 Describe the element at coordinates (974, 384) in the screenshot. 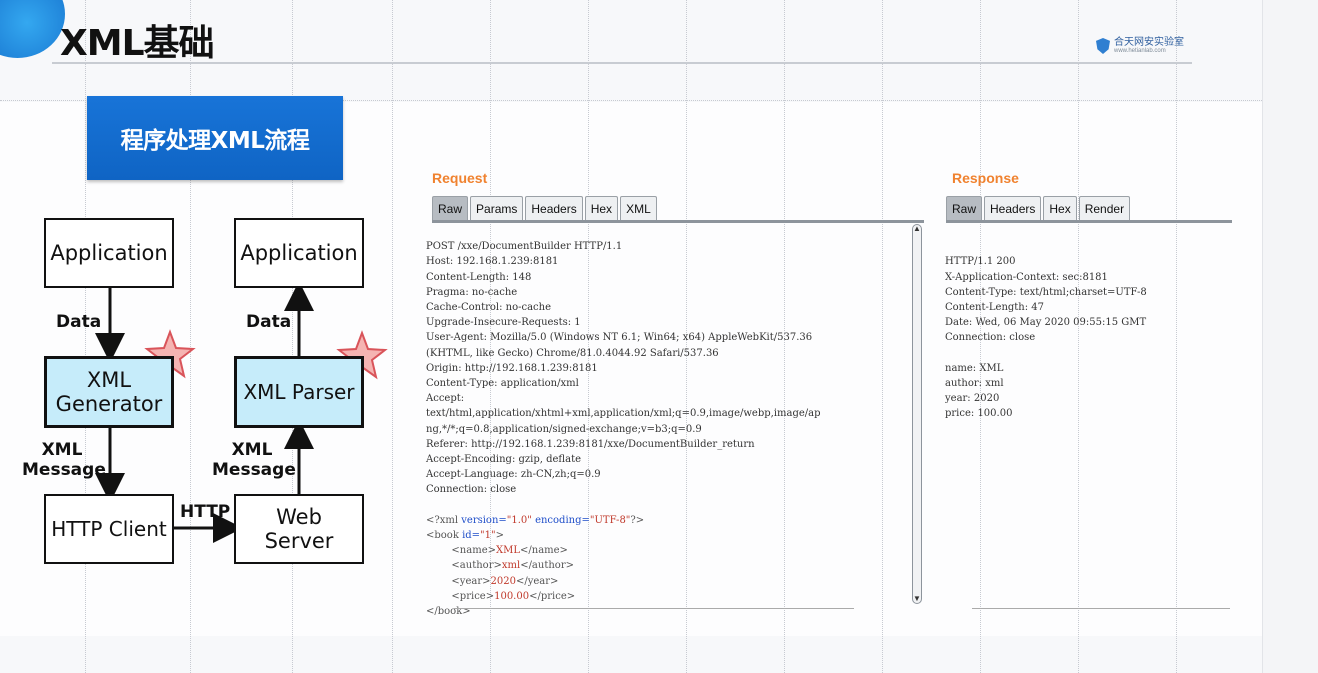

I see `code-line: author: xml` at that location.